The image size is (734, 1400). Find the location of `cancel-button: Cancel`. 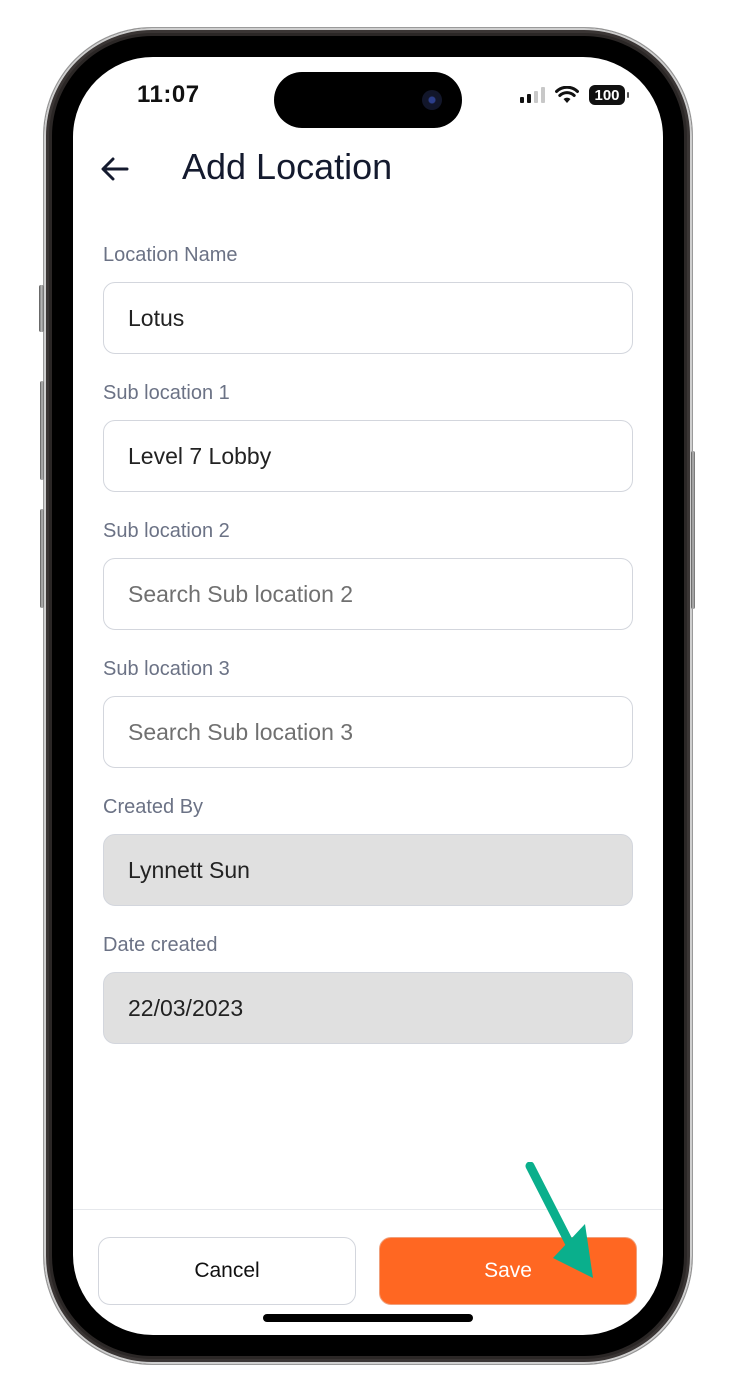

cancel-button: Cancel is located at coordinates (227, 1271).